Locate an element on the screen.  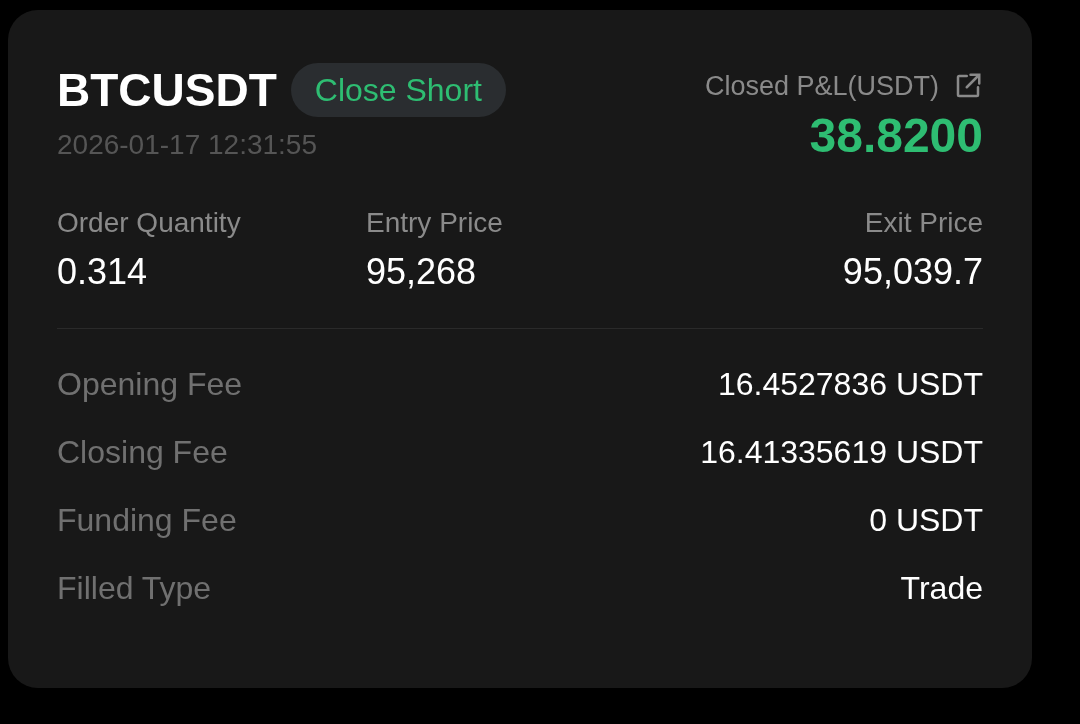
detail-value: 16.41335619 USDT is located at coordinates (841, 452).